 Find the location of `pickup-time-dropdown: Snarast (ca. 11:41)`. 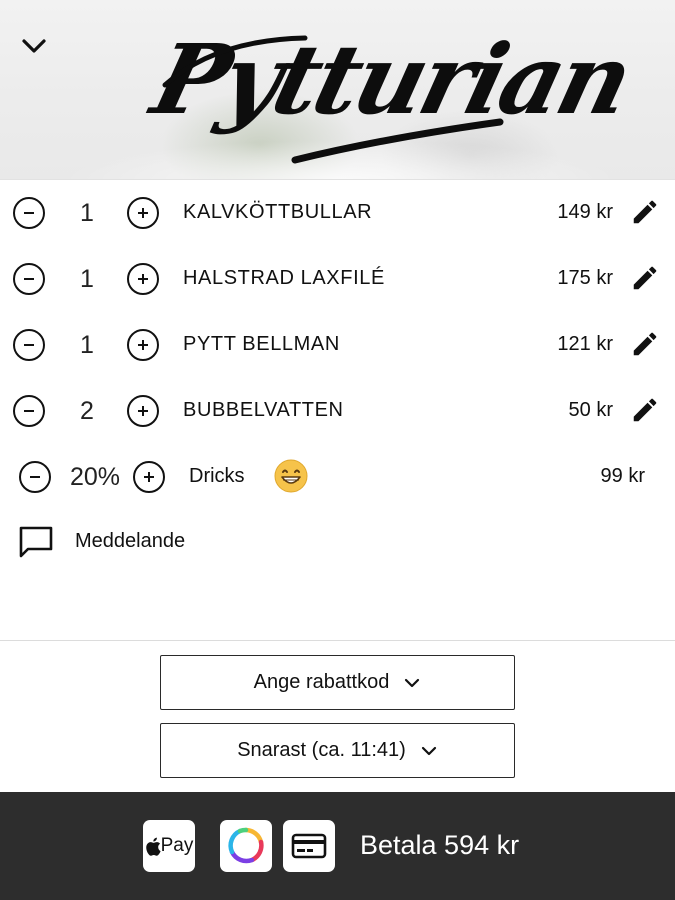

pickup-time-dropdown: Snarast (ca. 11:41) is located at coordinates (337, 750).